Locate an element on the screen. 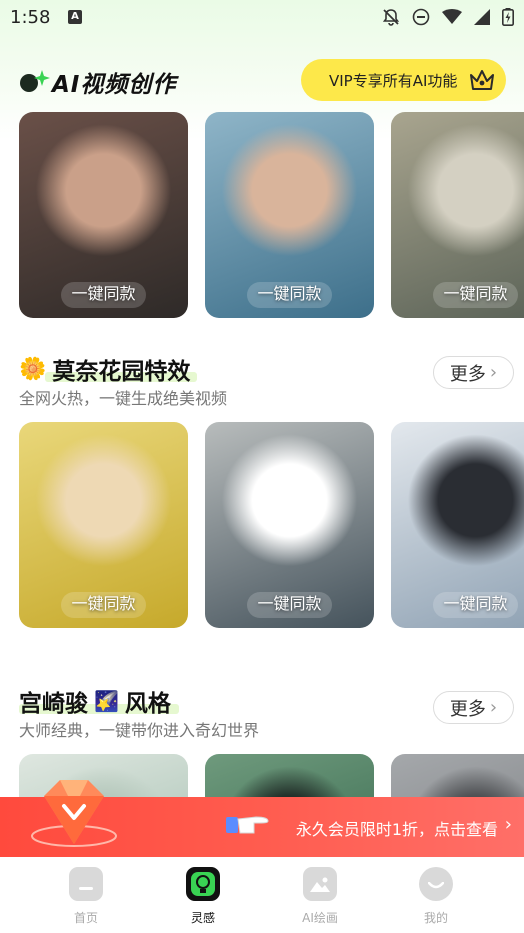 This screenshot has height=933, width=524. promo-text: 永久会员限时1折，点击查看 is located at coordinates (396, 829).